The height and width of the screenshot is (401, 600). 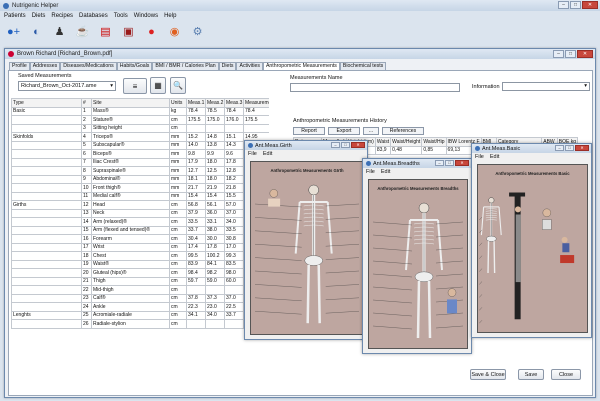 What do you see at coordinates (59, 31) in the screenshot?
I see `toolbar-button-2: ♟` at bounding box center [59, 31].